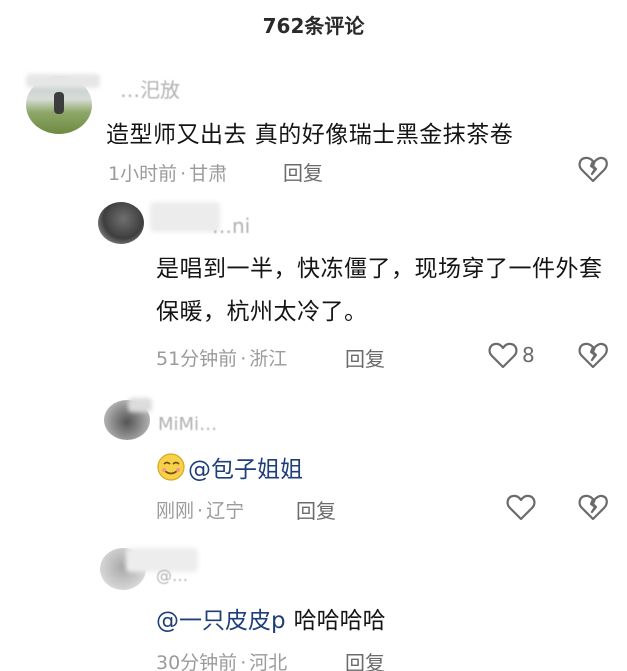 This screenshot has height=671, width=627. I want to click on smile-emoji-icon, so click(171, 467).